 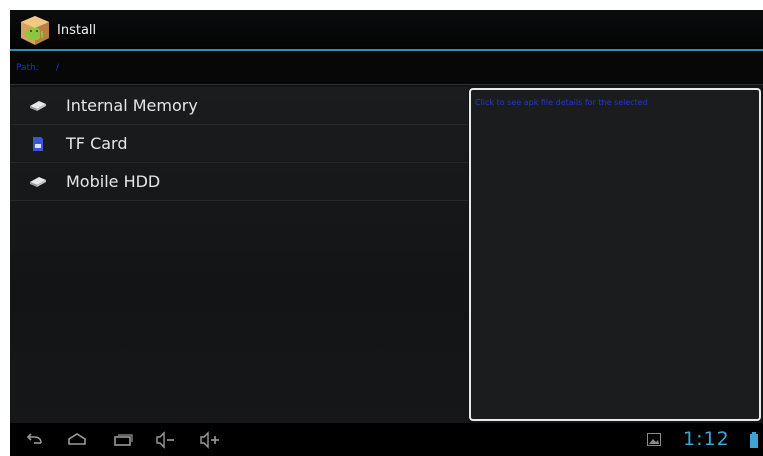 What do you see at coordinates (27, 68) in the screenshot?
I see `path-label: Path:` at bounding box center [27, 68].